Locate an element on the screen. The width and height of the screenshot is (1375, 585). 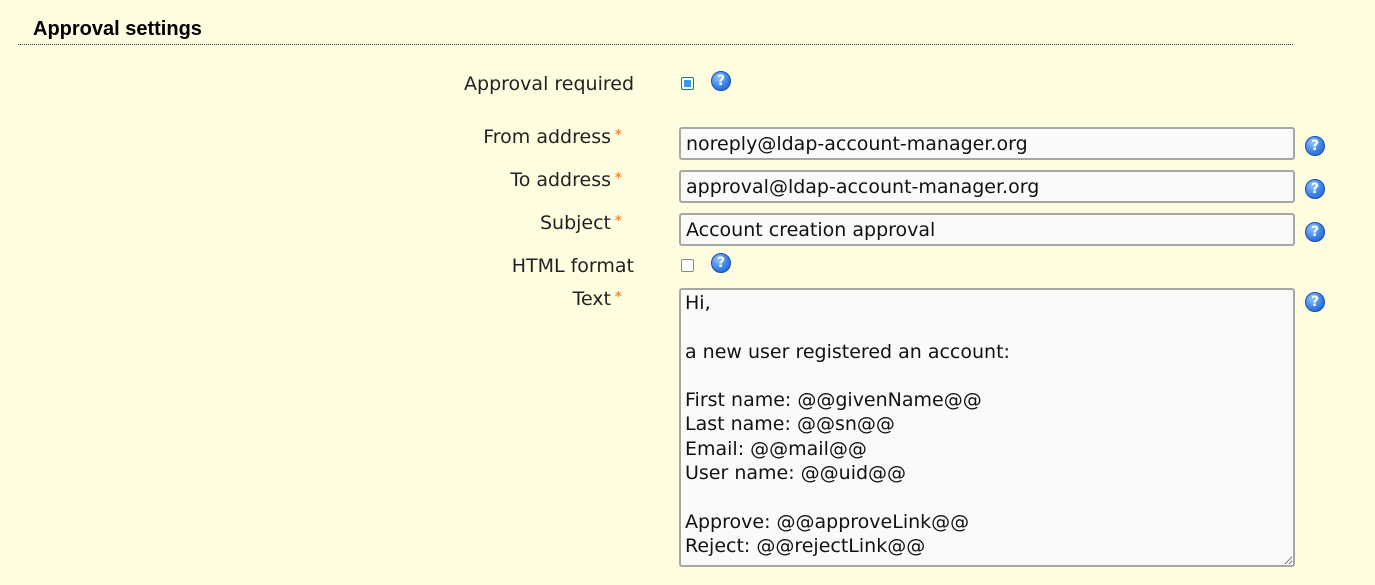
subject-input is located at coordinates (987, 229).